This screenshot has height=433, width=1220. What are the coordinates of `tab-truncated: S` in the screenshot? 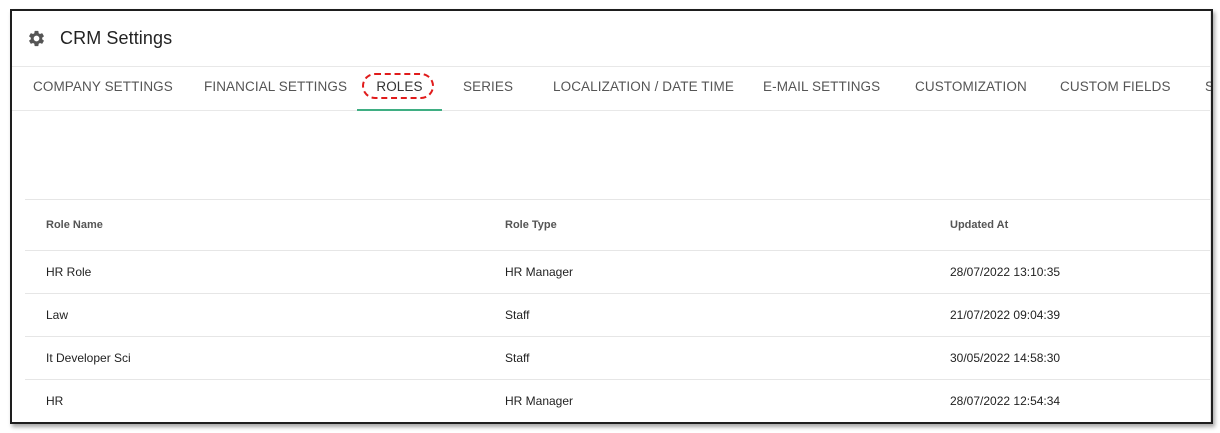 It's located at (1208, 89).